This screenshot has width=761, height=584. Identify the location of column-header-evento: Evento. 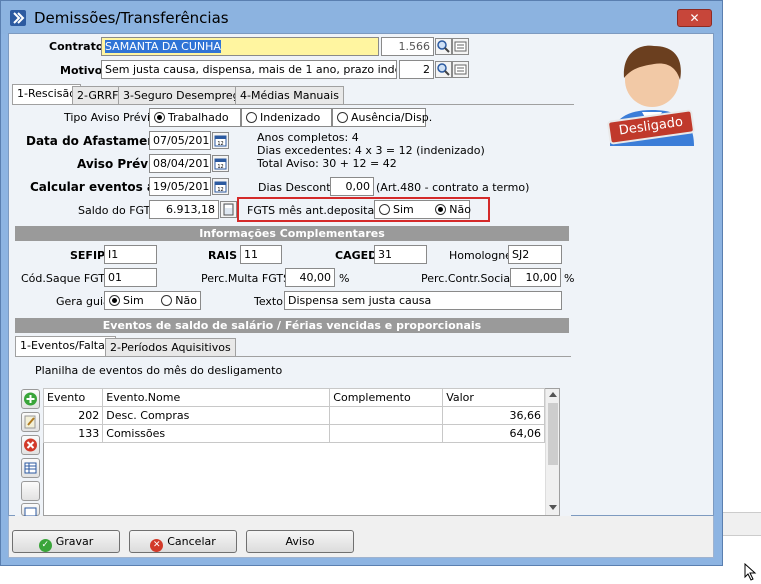
(73, 397).